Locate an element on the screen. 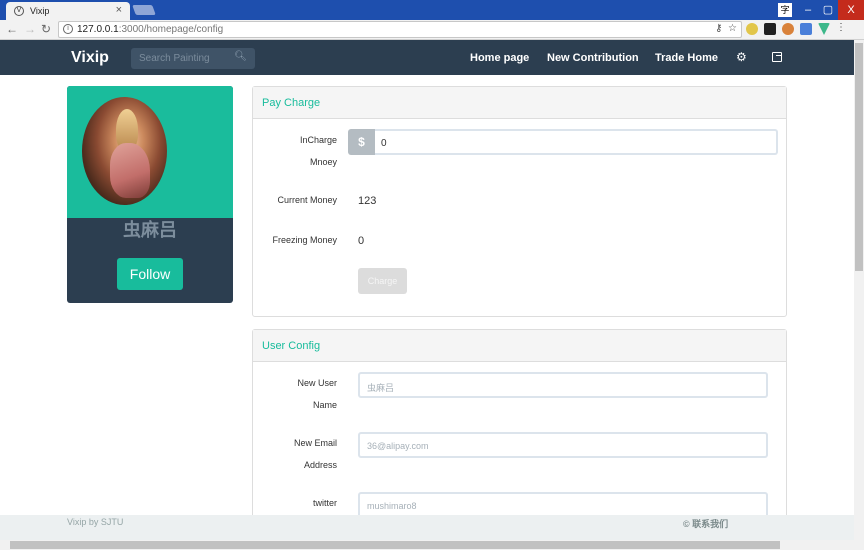  nav-new-contribution: New Contribution is located at coordinates (593, 58).